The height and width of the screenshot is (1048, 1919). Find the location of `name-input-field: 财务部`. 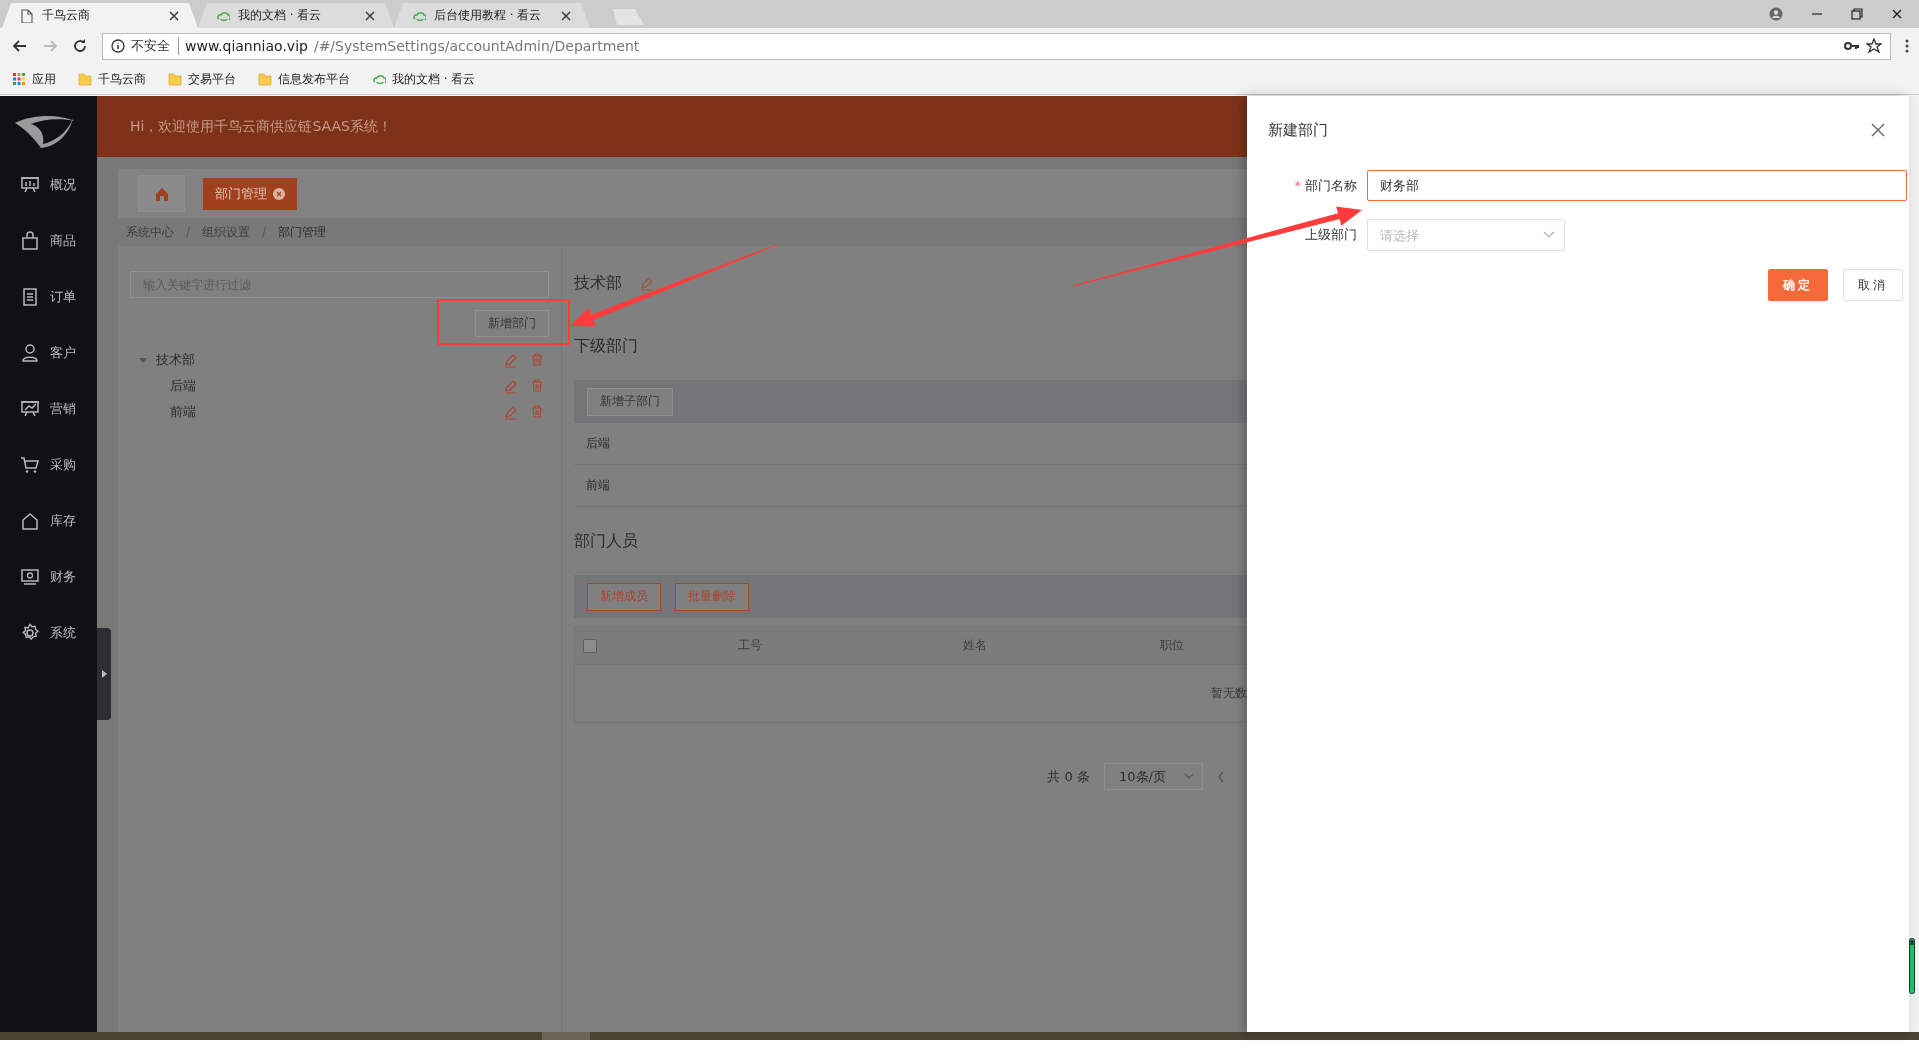

name-input-field: 财务部 is located at coordinates (1637, 185).